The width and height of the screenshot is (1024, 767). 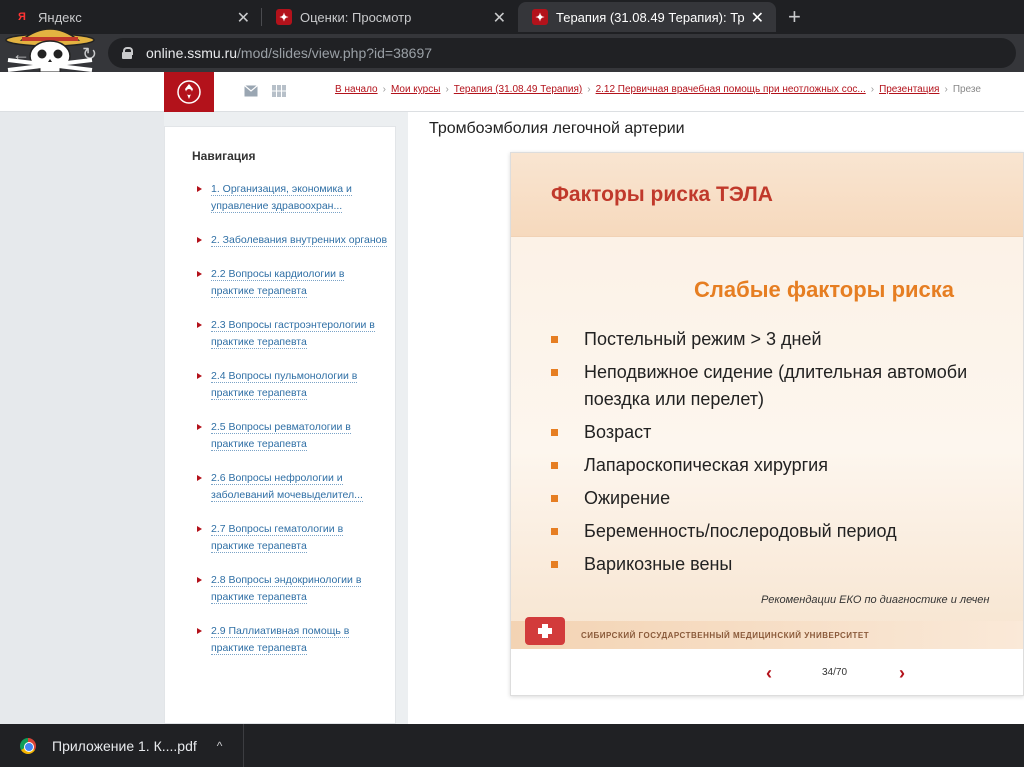 What do you see at coordinates (824, 289) in the screenshot?
I see `slide-subtitle: Слабые факторы риска` at bounding box center [824, 289].